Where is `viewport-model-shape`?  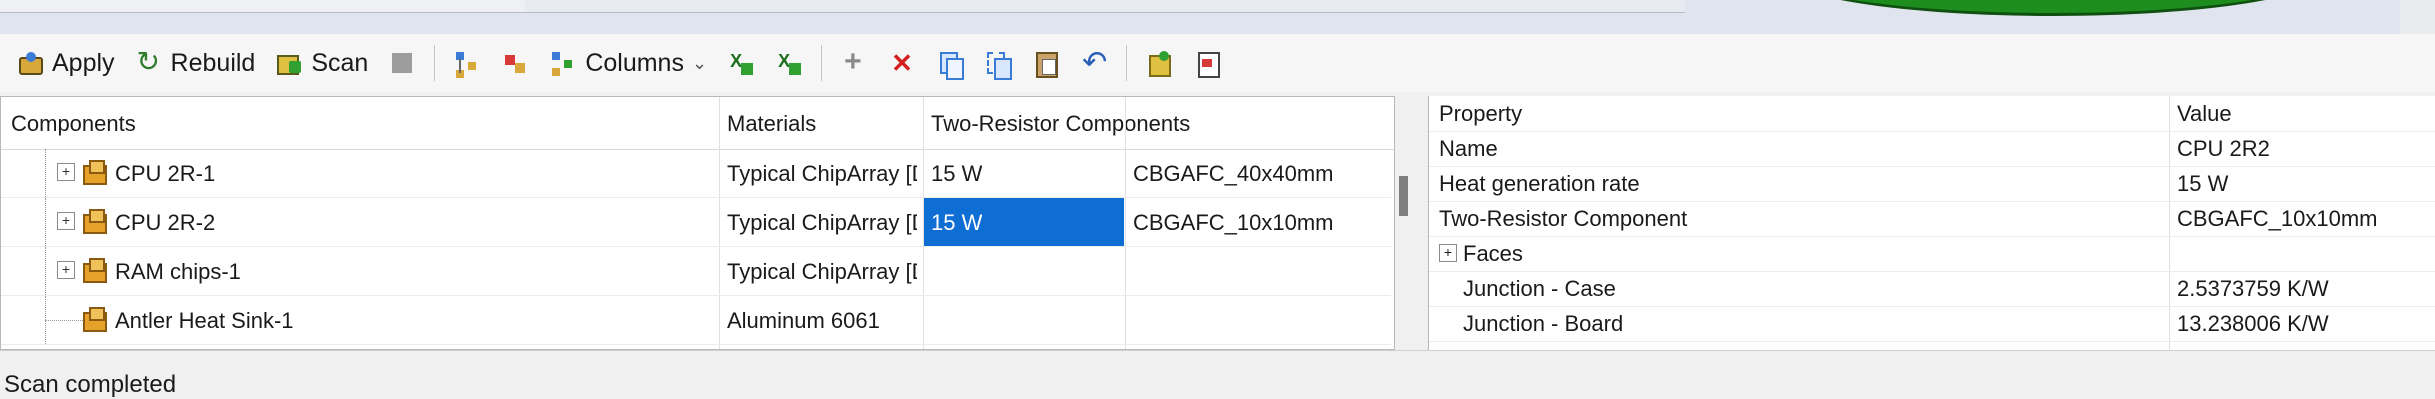 viewport-model-shape is located at coordinates (2053, 8).